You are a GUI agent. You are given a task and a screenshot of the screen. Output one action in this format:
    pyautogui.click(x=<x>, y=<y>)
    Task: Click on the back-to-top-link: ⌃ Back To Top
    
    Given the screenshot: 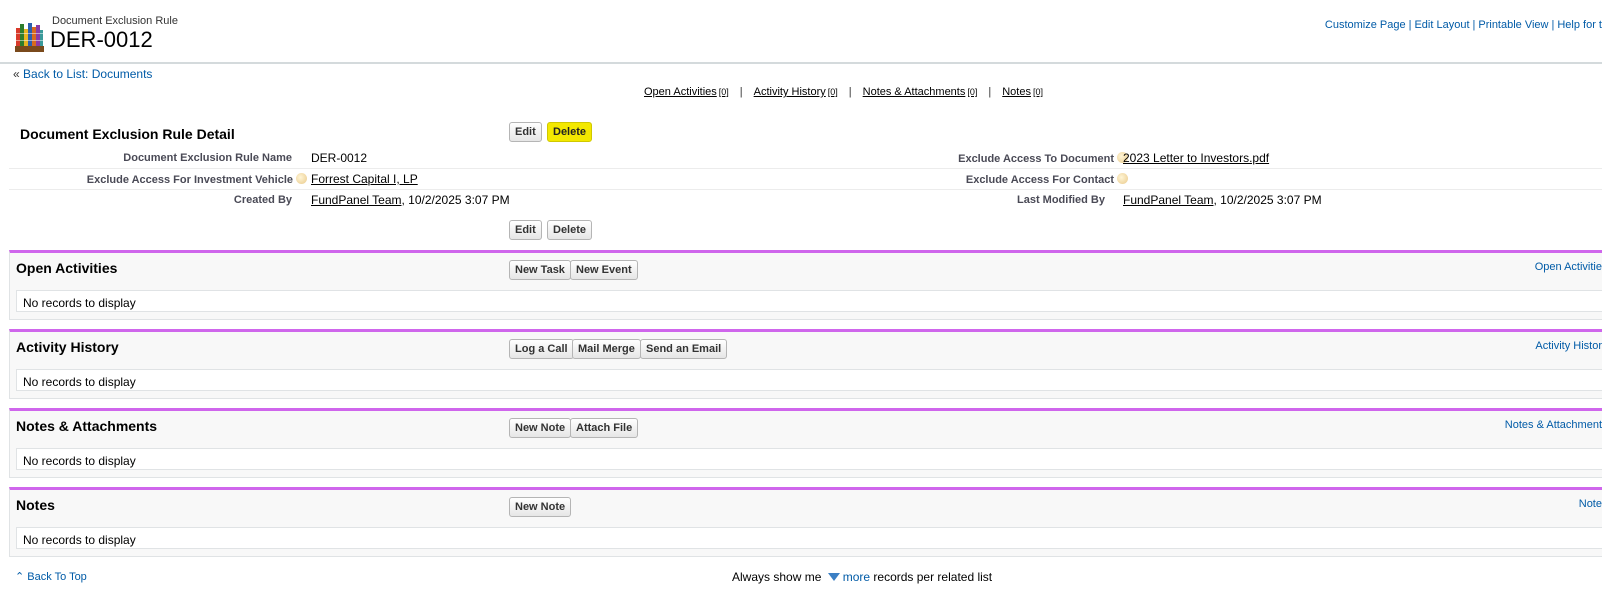 What is the action you would take?
    pyautogui.click(x=51, y=576)
    